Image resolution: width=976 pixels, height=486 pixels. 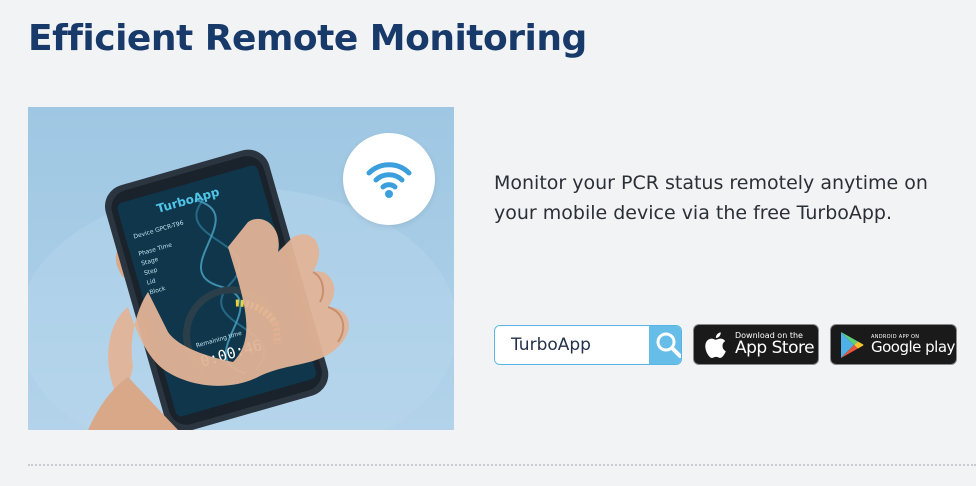 I want to click on search-input, so click(x=572, y=345).